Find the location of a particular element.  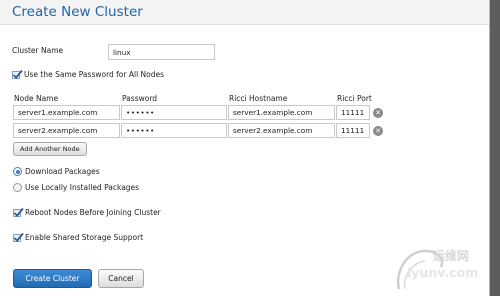

same-password-label: Use the Same Password for All Nodes is located at coordinates (94, 74).